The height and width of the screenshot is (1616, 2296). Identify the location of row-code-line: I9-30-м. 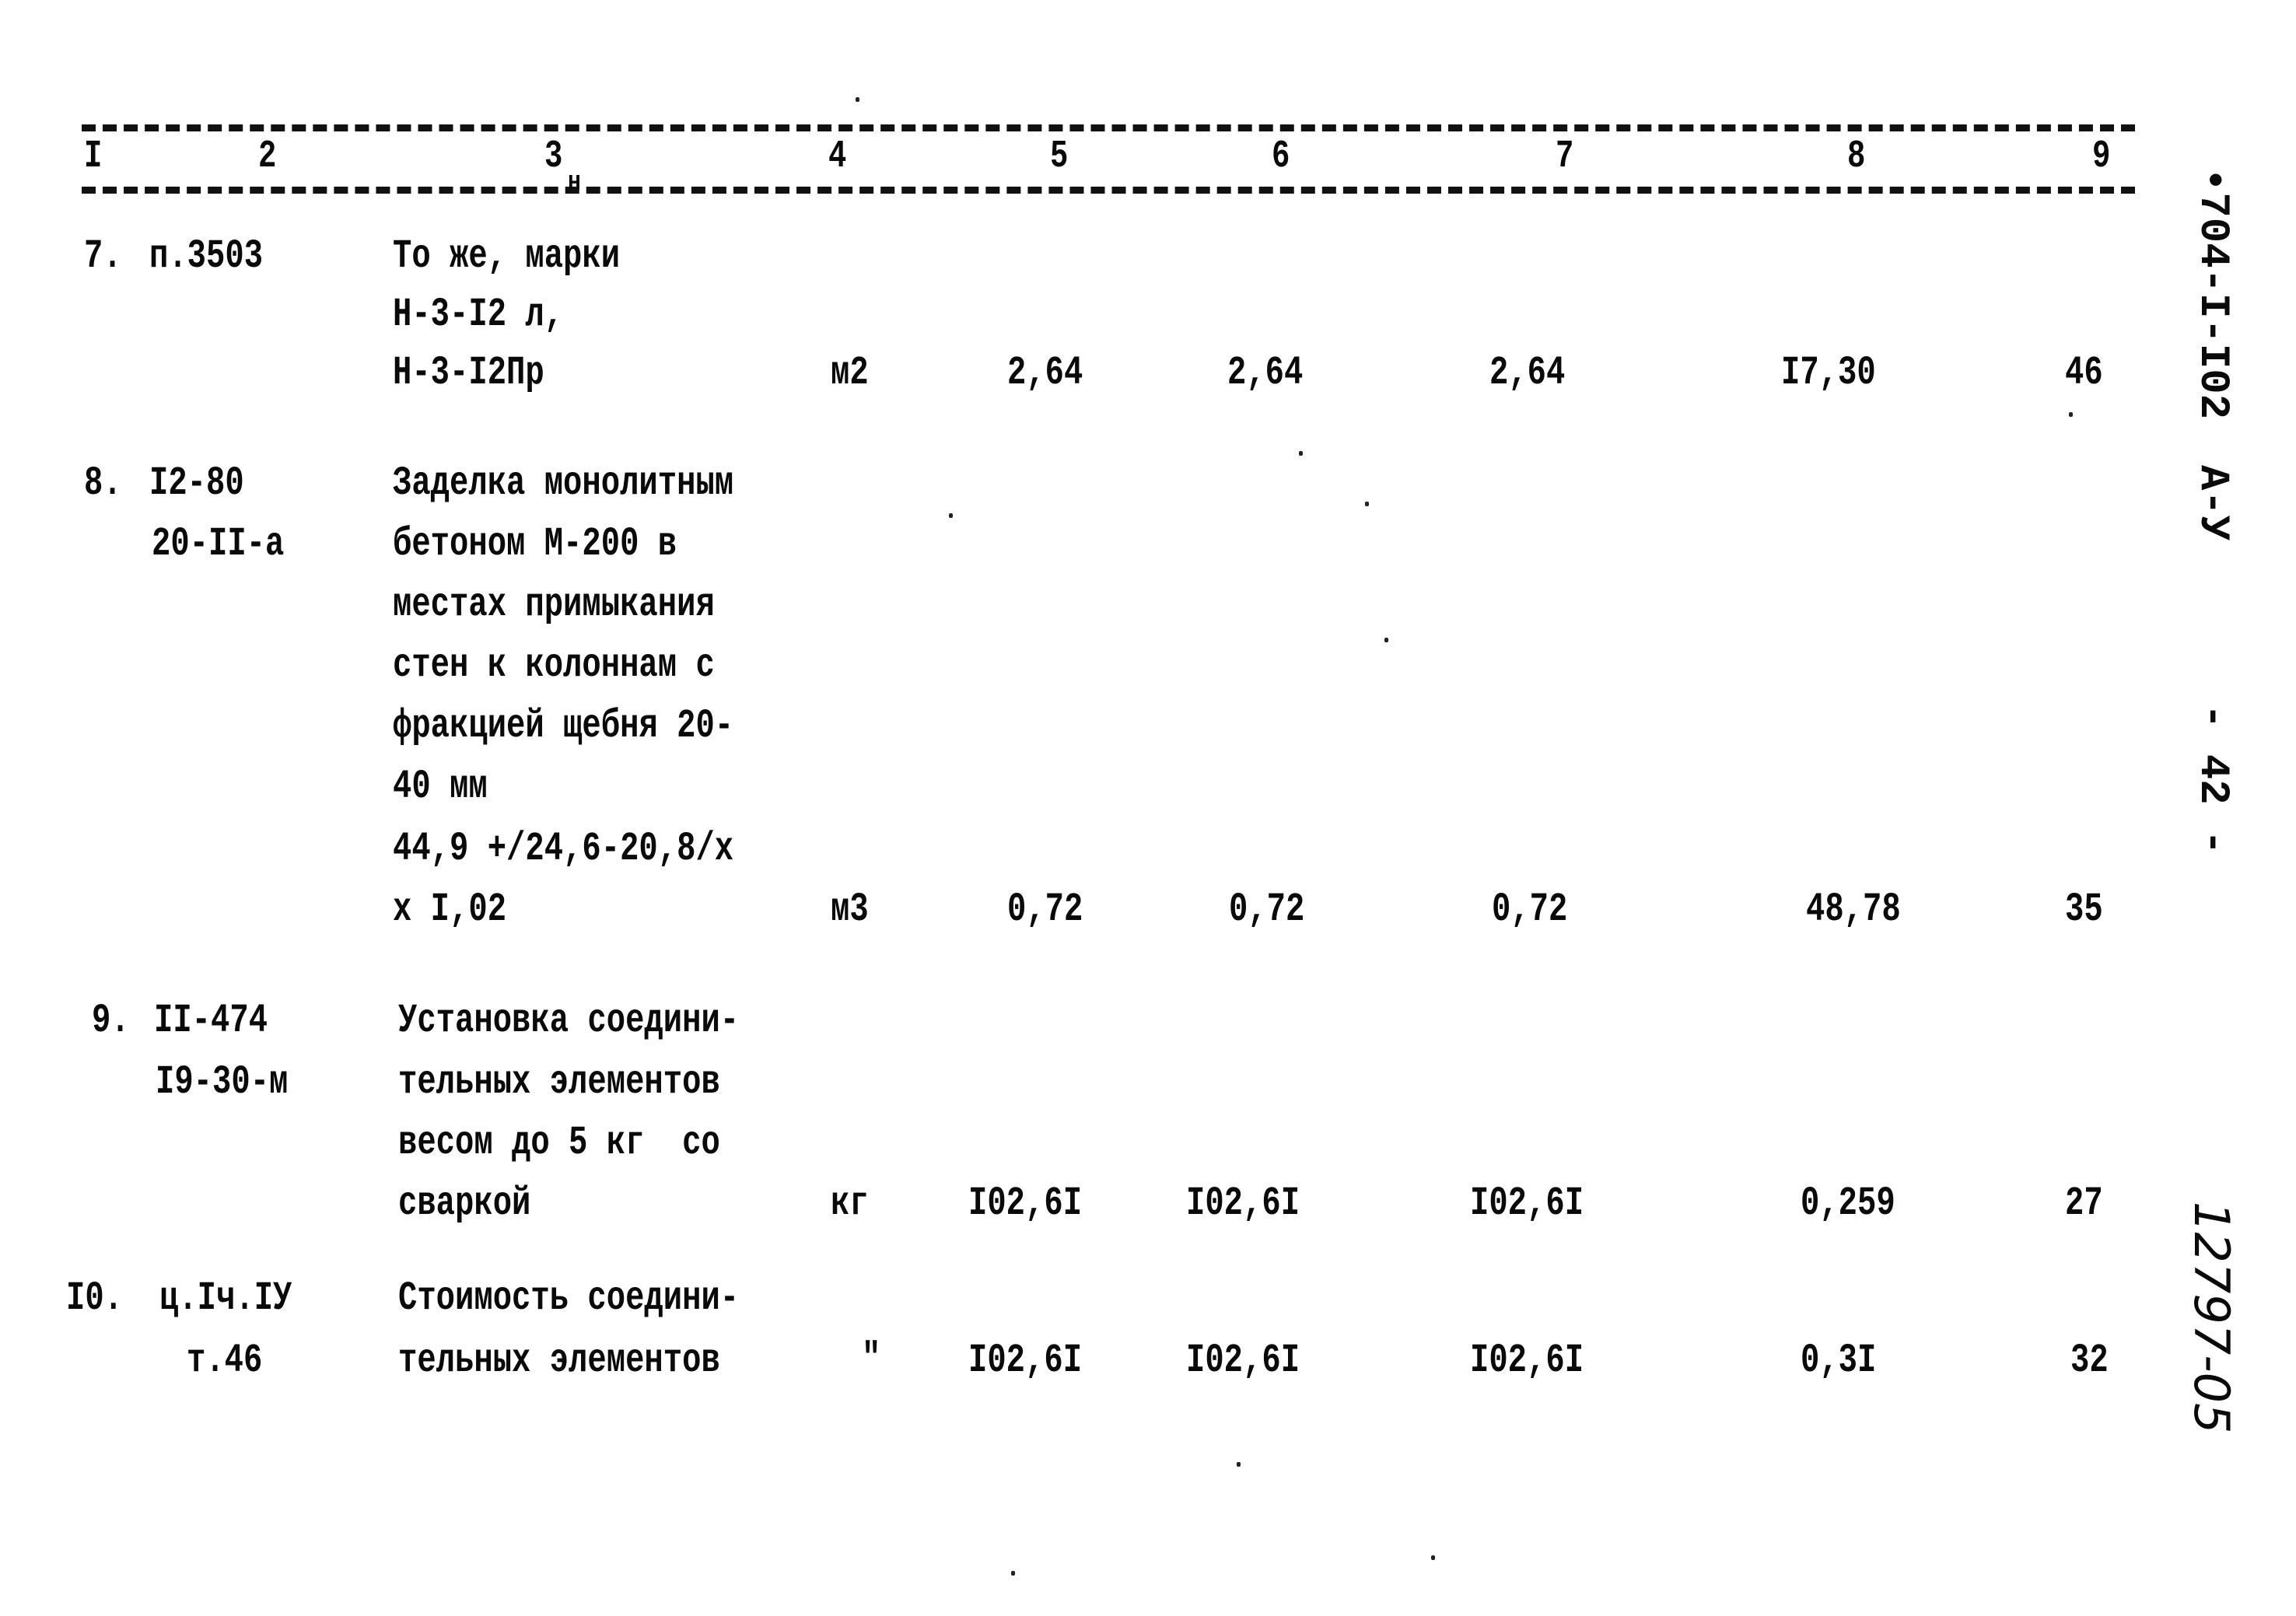
(223, 1082).